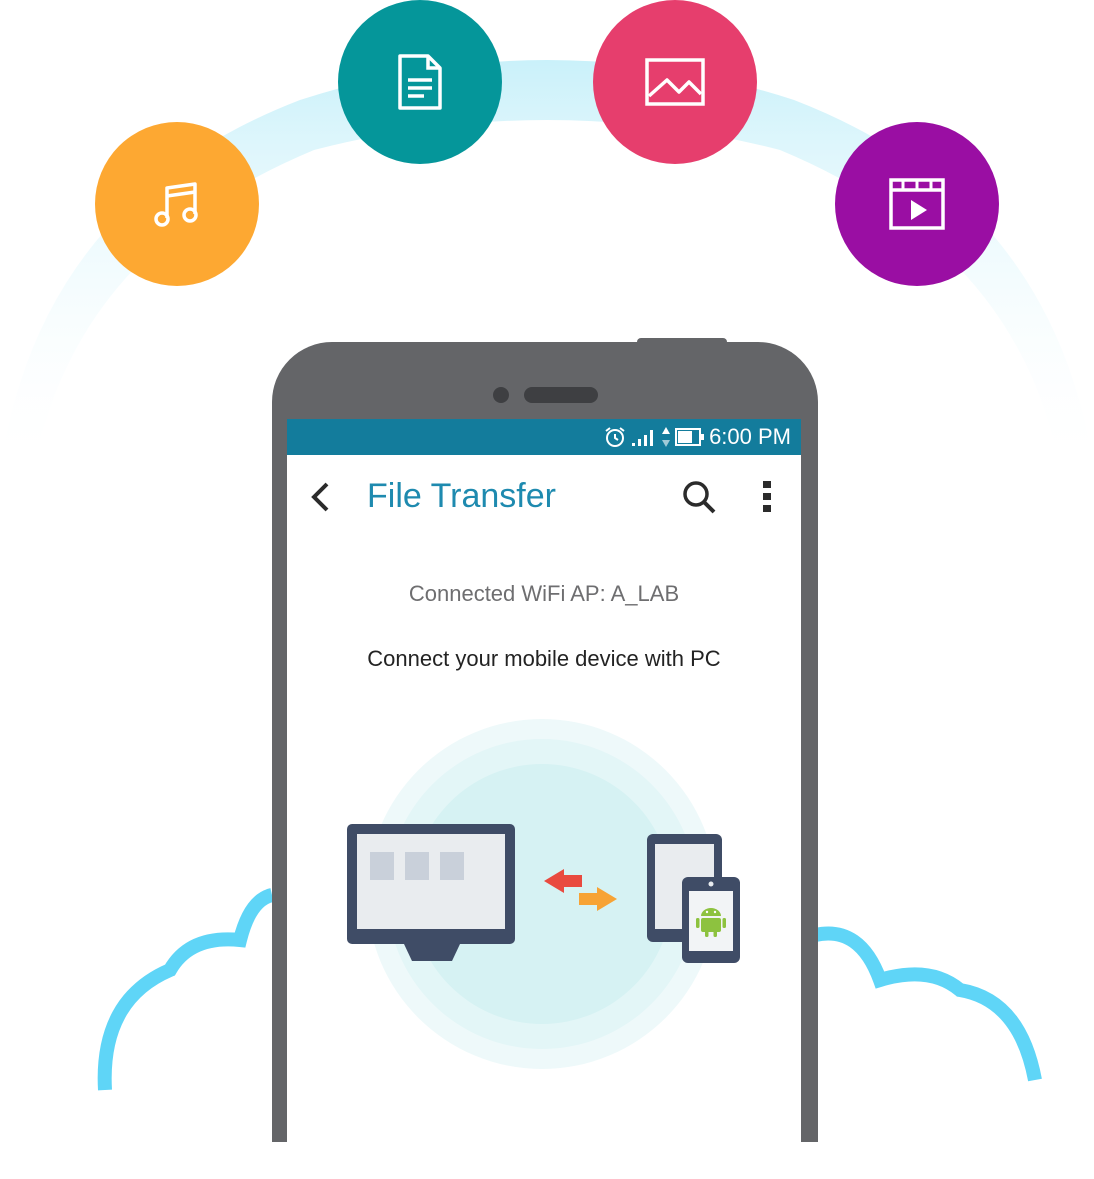  Describe the element at coordinates (543, 894) in the screenshot. I see `pc-mobile-connection-illustration` at that location.